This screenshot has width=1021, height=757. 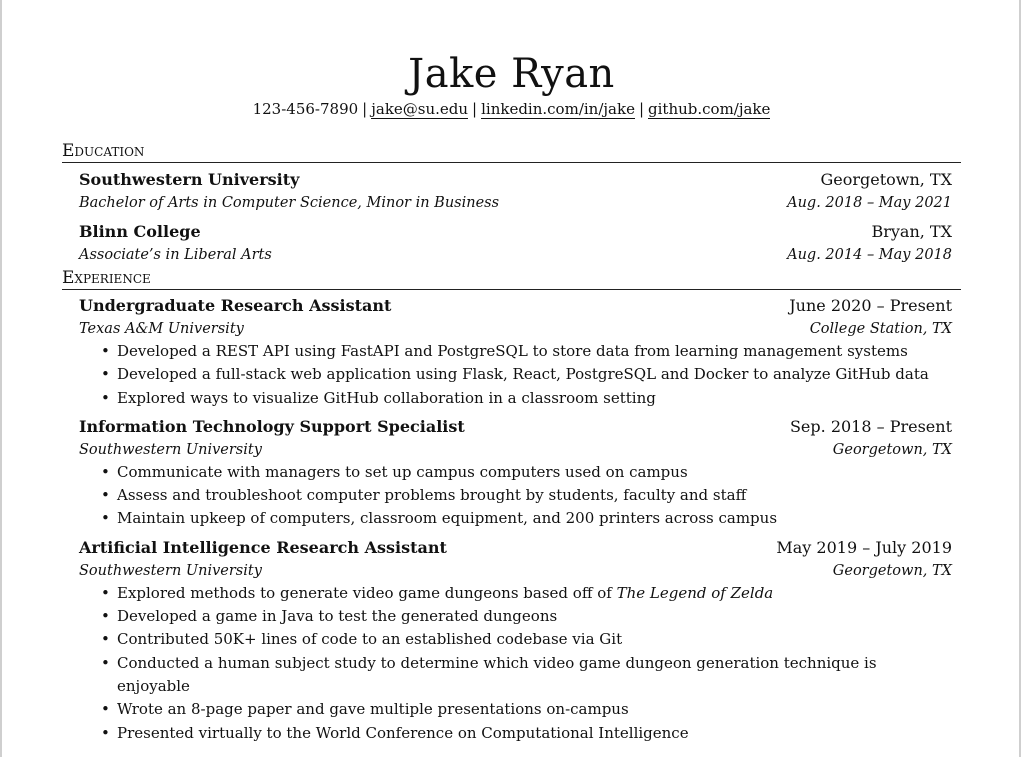 I want to click on job-dates: May 2019 – July 2019, so click(x=864, y=547).